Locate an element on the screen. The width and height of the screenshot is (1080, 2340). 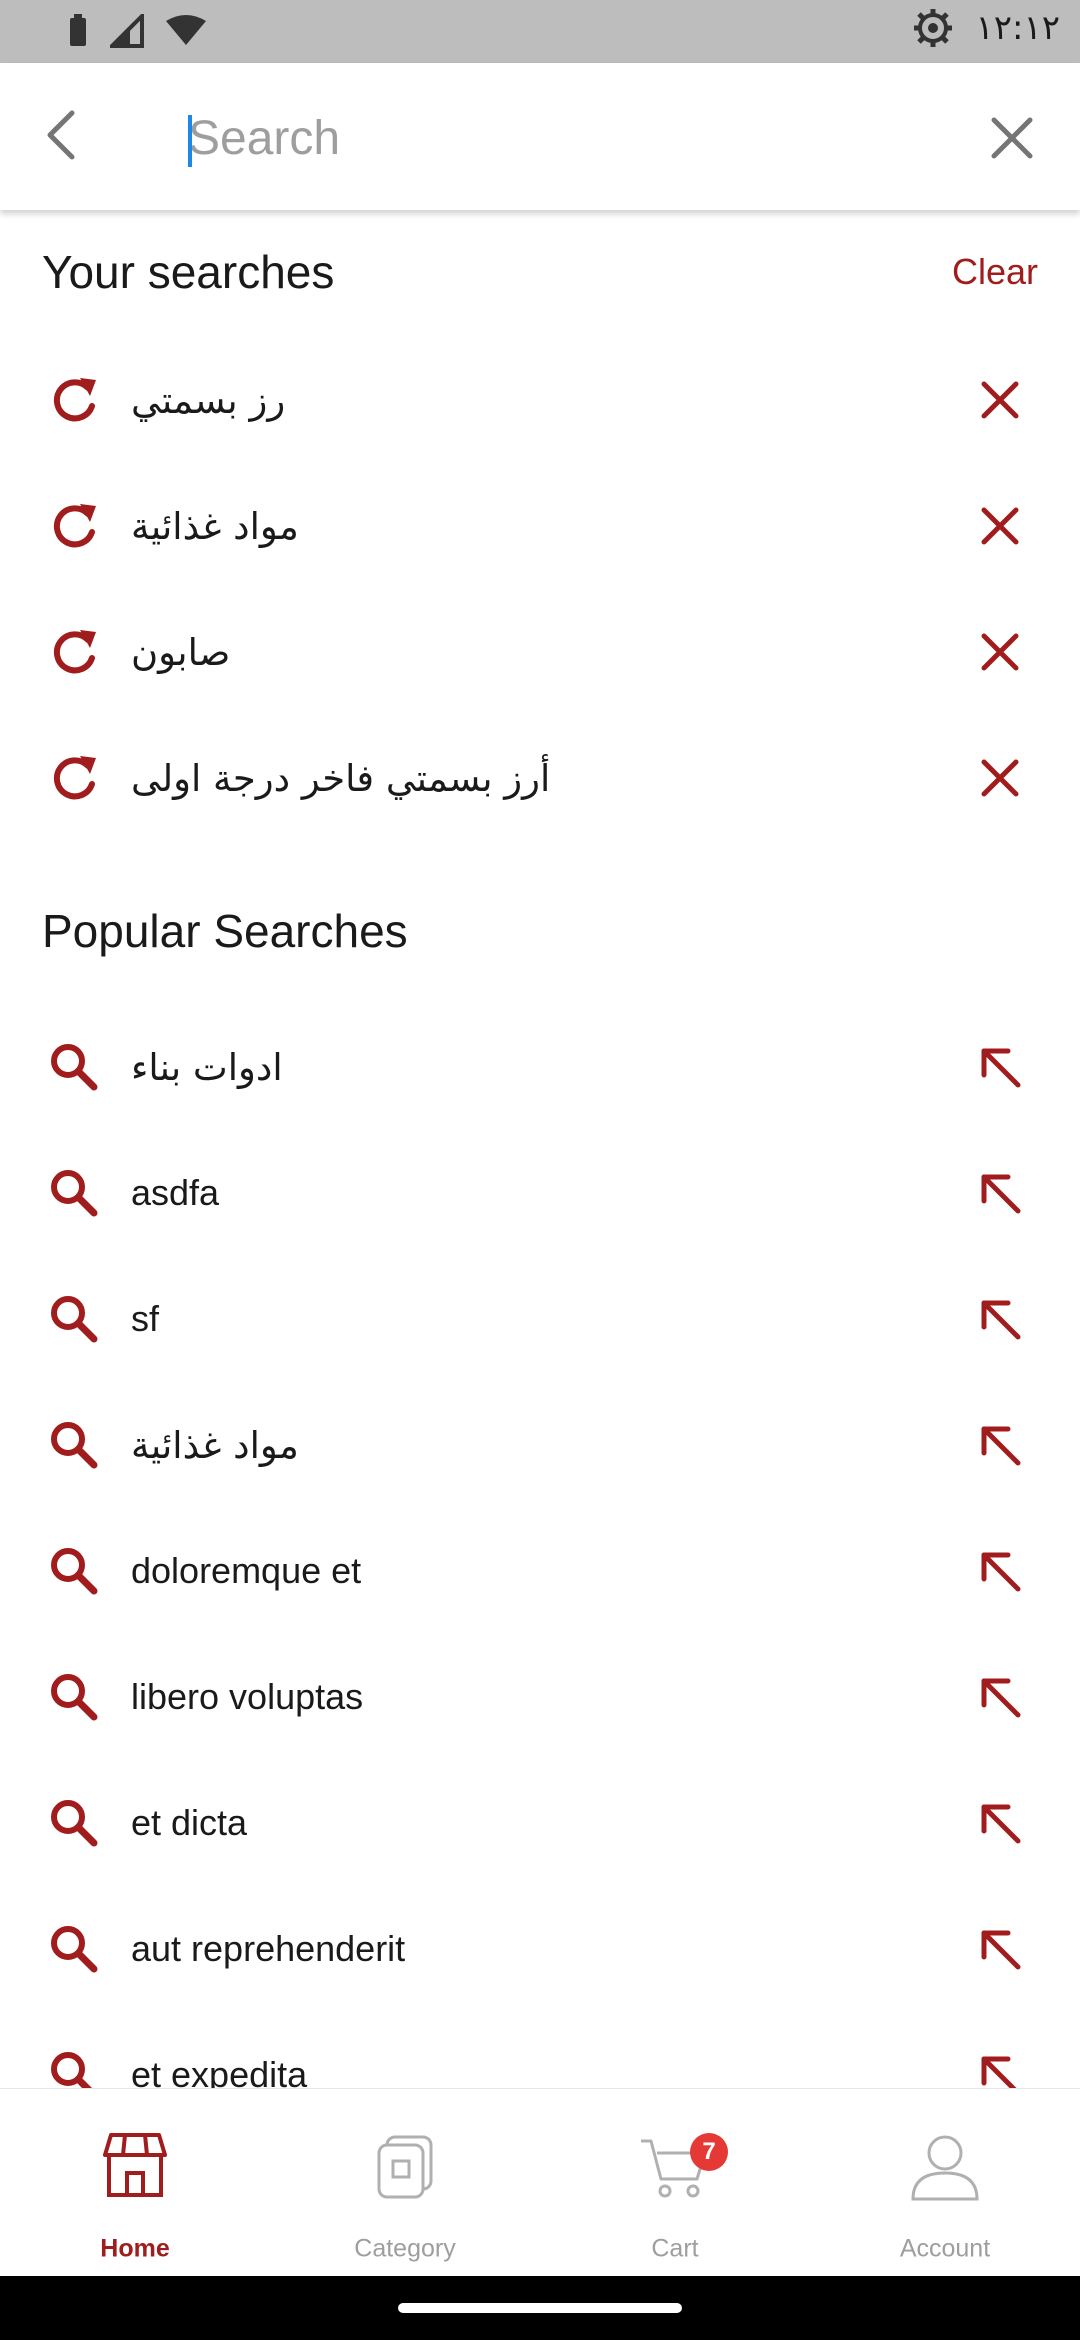
recent-search-item-label: مواد غذائية is located at coordinates (215, 526).